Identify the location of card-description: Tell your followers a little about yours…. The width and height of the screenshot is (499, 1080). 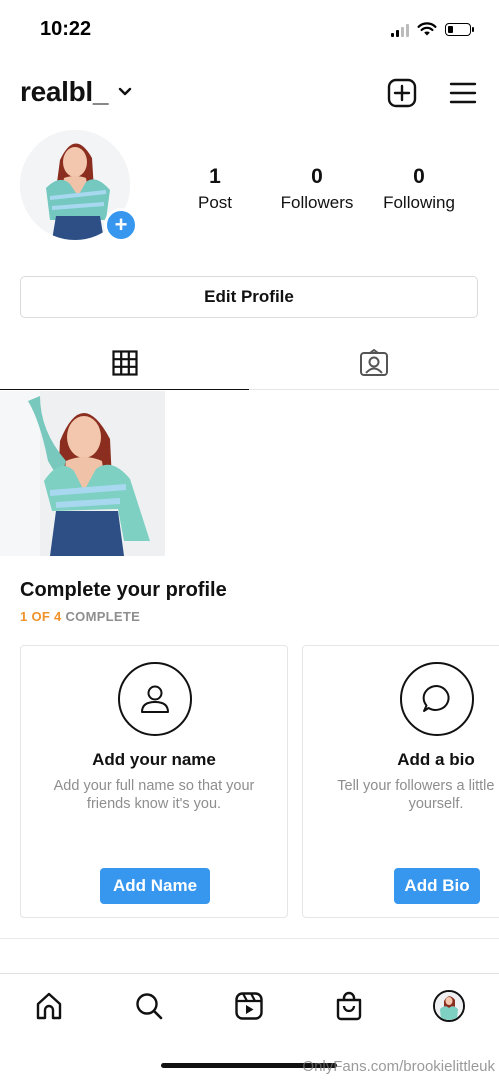
(418, 795).